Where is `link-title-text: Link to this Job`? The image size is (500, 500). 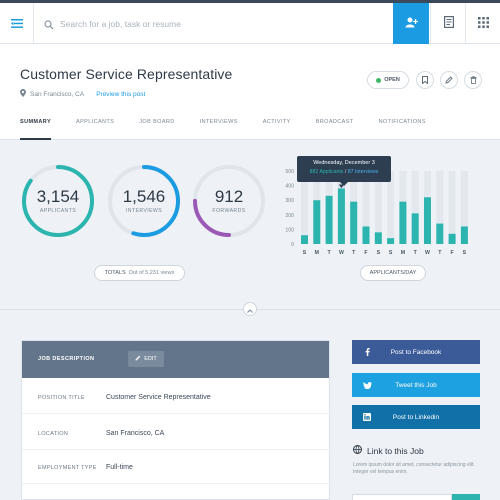
link-title-text: Link to this Job is located at coordinates (395, 450).